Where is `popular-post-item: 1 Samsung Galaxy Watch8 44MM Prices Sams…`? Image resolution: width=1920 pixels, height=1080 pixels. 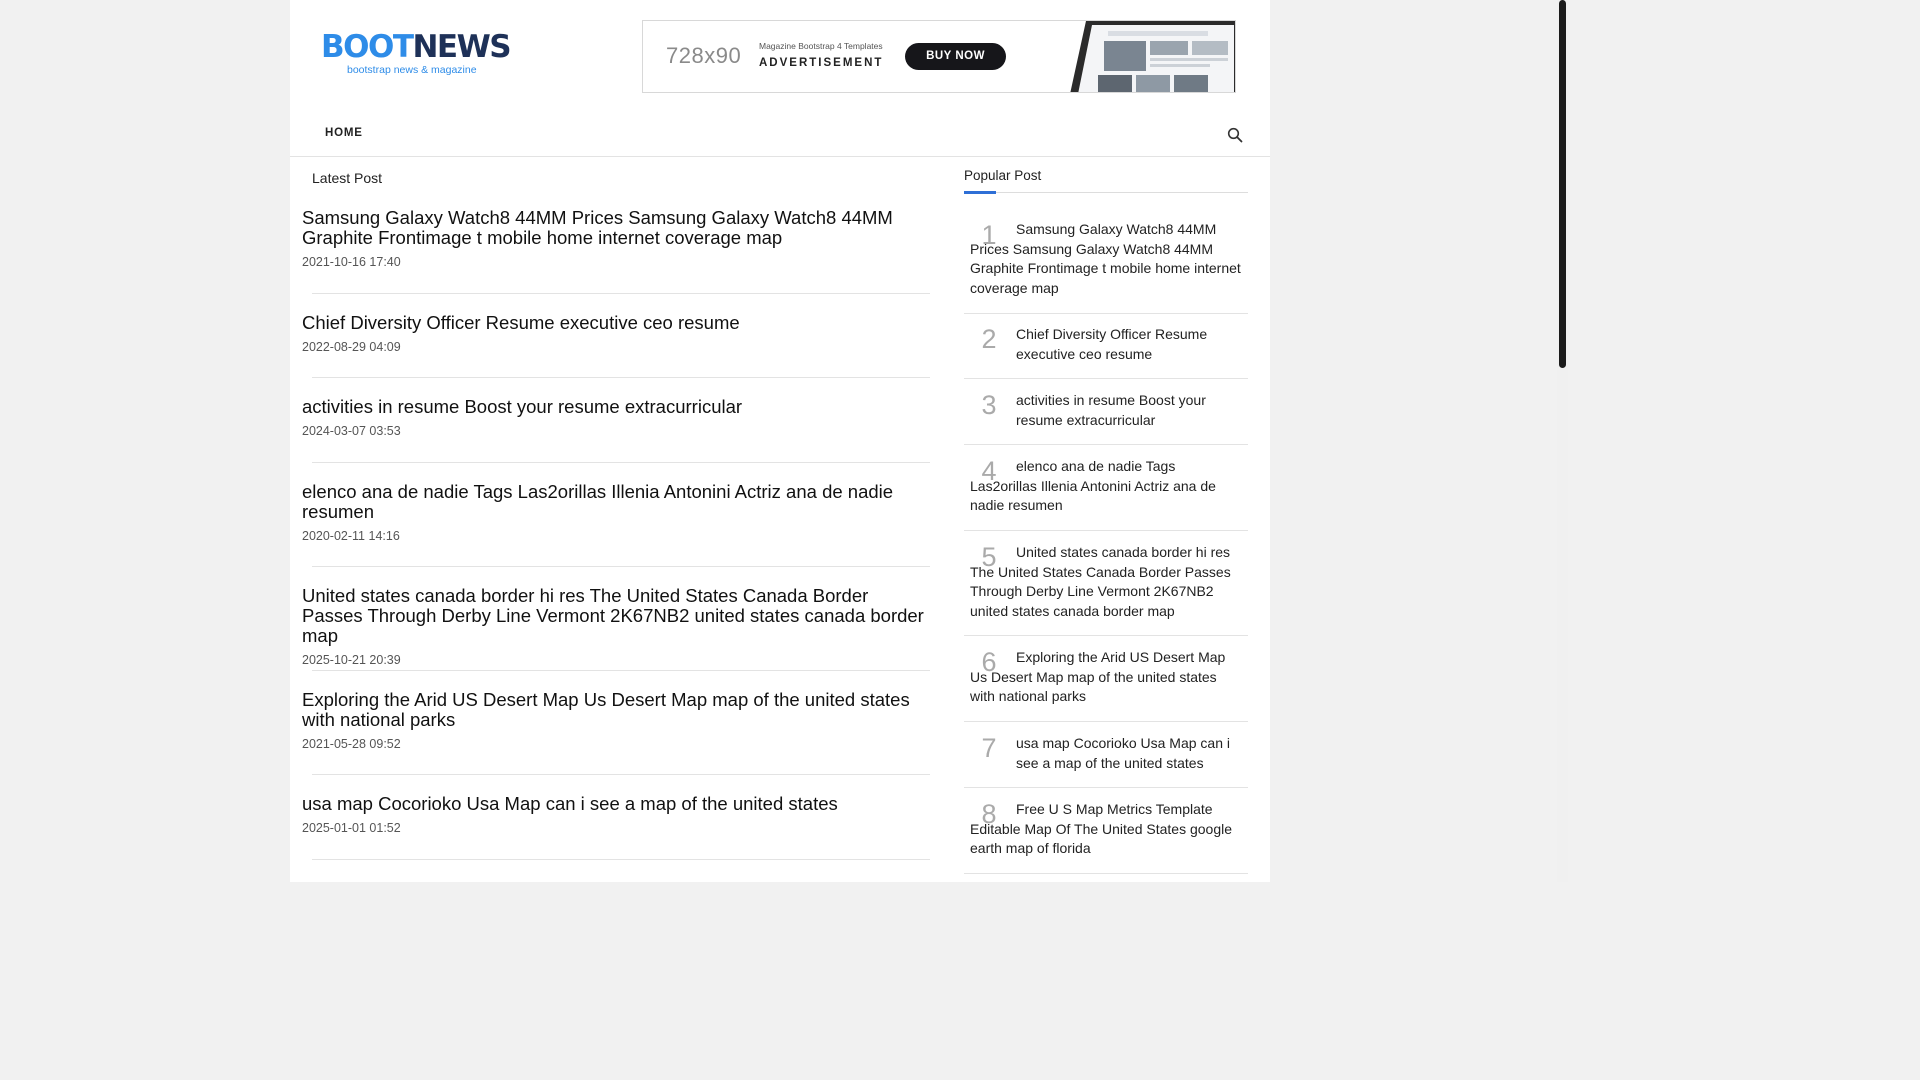 popular-post-item: 1 Samsung Galaxy Watch8 44MM Prices Sams… is located at coordinates (1106, 262).